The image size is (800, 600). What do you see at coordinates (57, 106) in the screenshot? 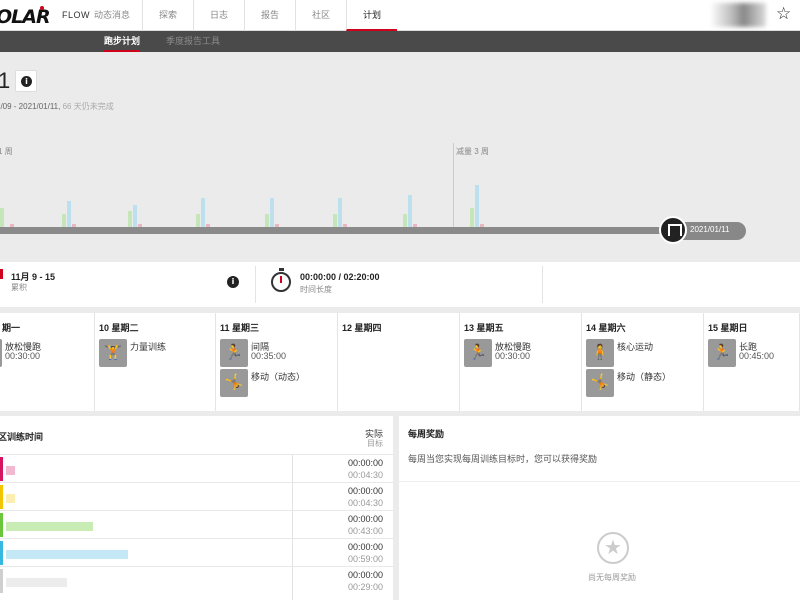
I see `plan-date-range: 1/09 - 2021/01/11, 66 天仍未完成` at bounding box center [57, 106].